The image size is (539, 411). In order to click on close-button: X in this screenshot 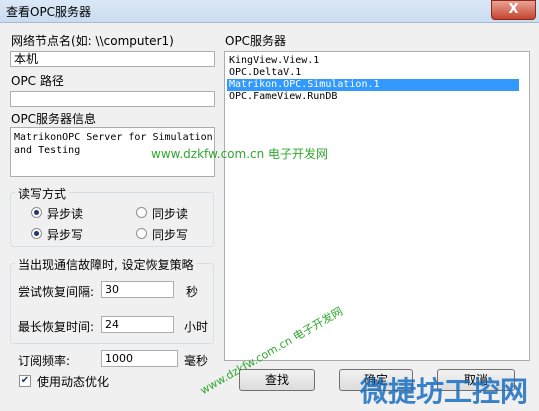, I will do `click(513, 10)`.